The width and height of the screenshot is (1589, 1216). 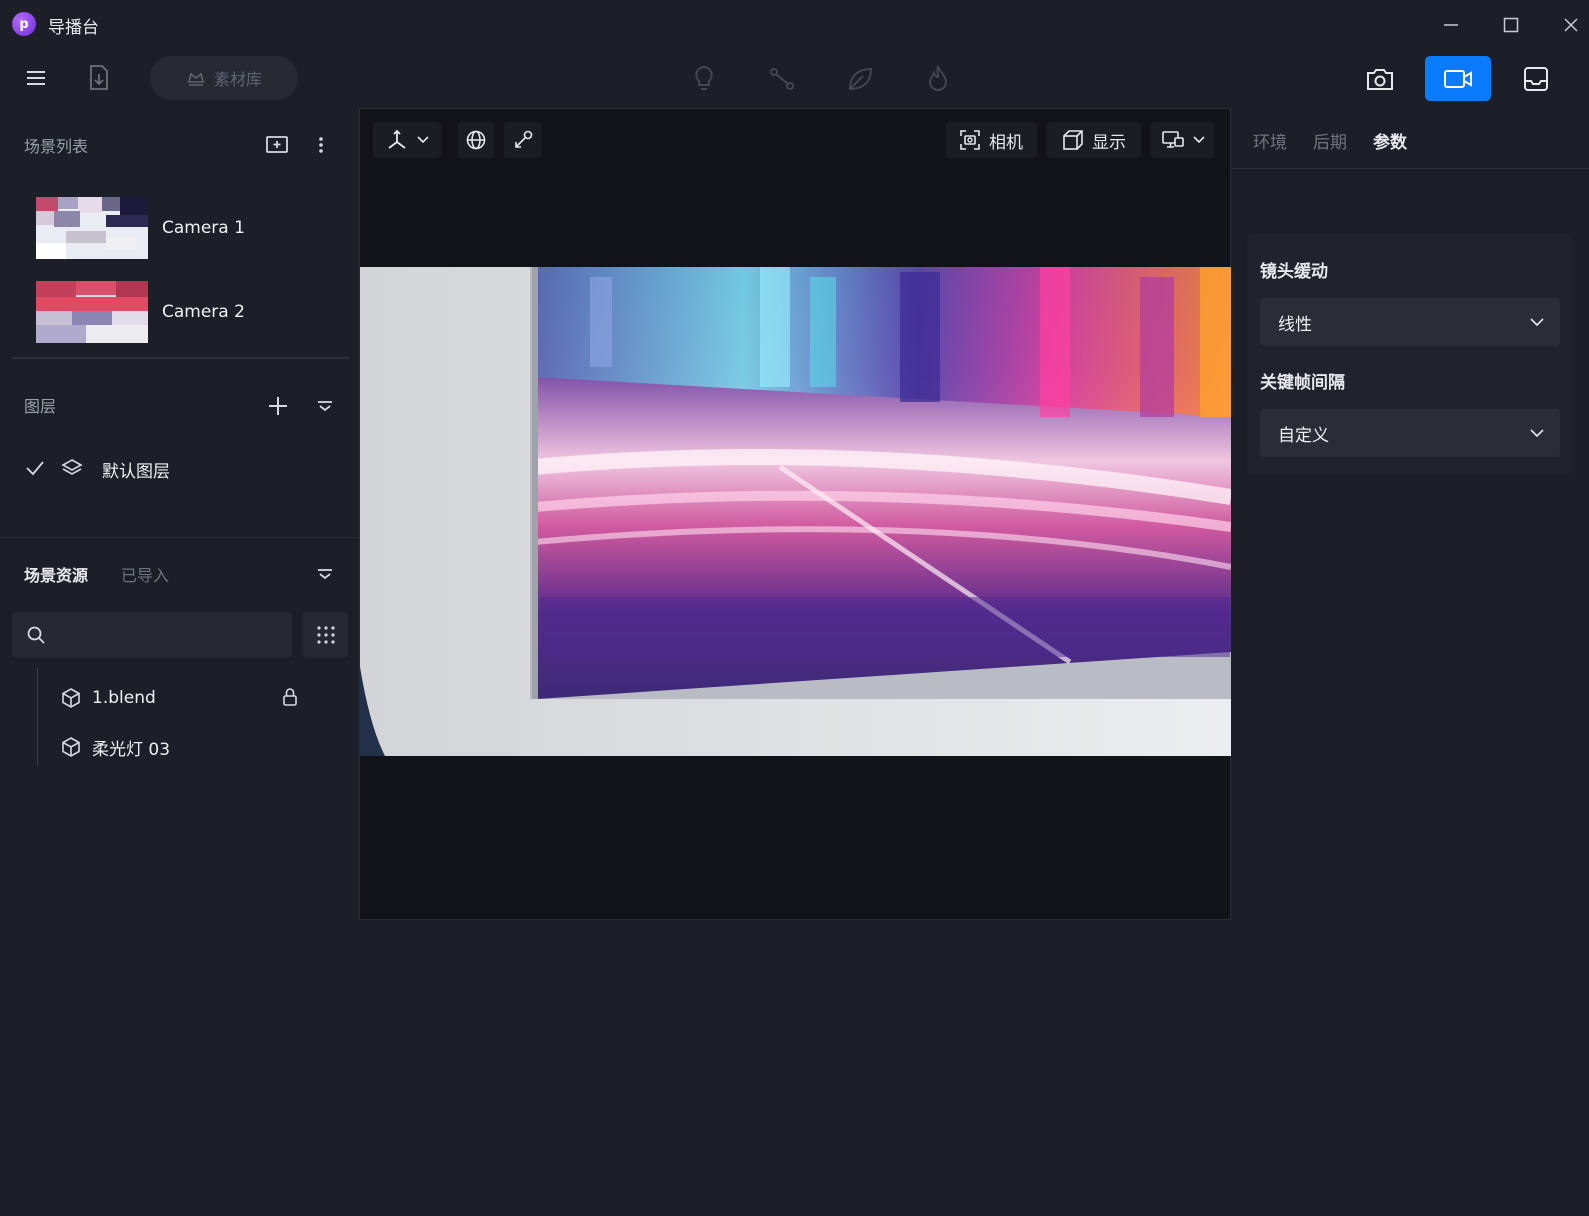 What do you see at coordinates (1410, 322) in the screenshot?
I see `lens-ease-select: 线性` at bounding box center [1410, 322].